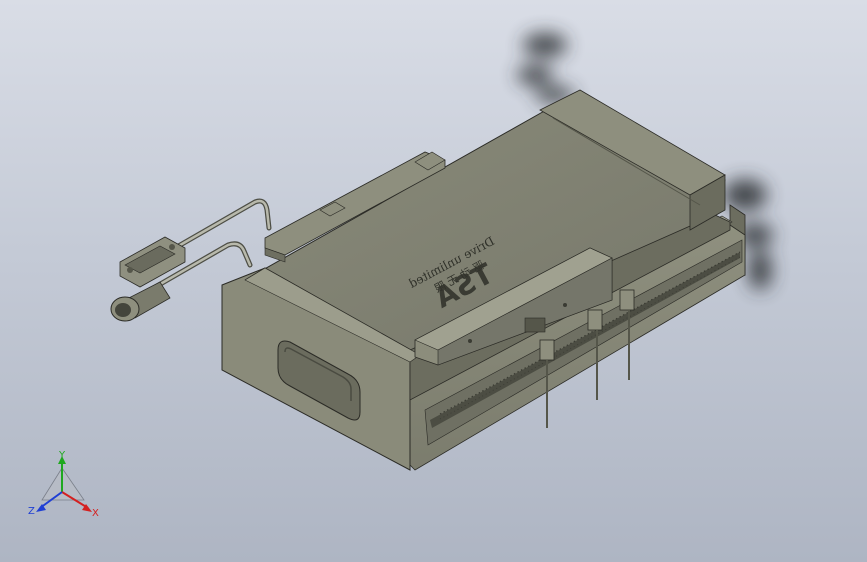 Image resolution: width=867 pixels, height=562 pixels. I want to click on x-axis-label: X, so click(95, 513).